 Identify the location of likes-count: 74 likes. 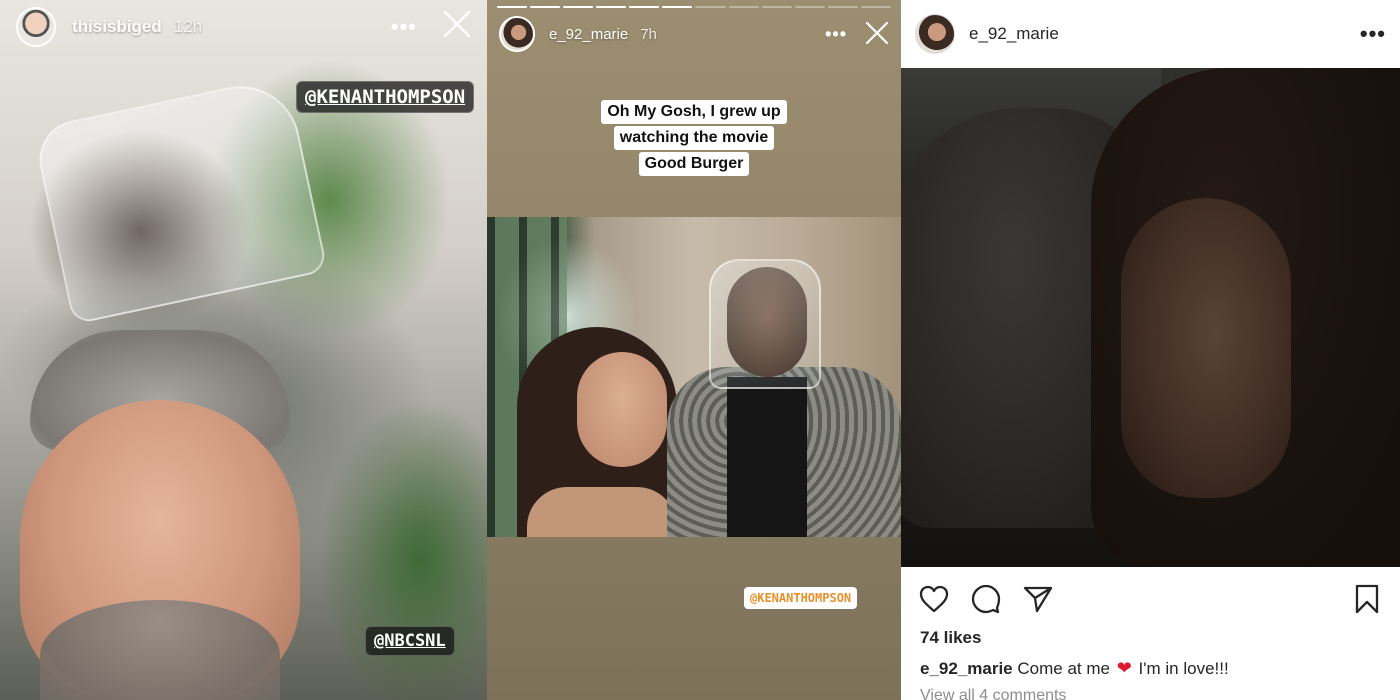
(950, 638).